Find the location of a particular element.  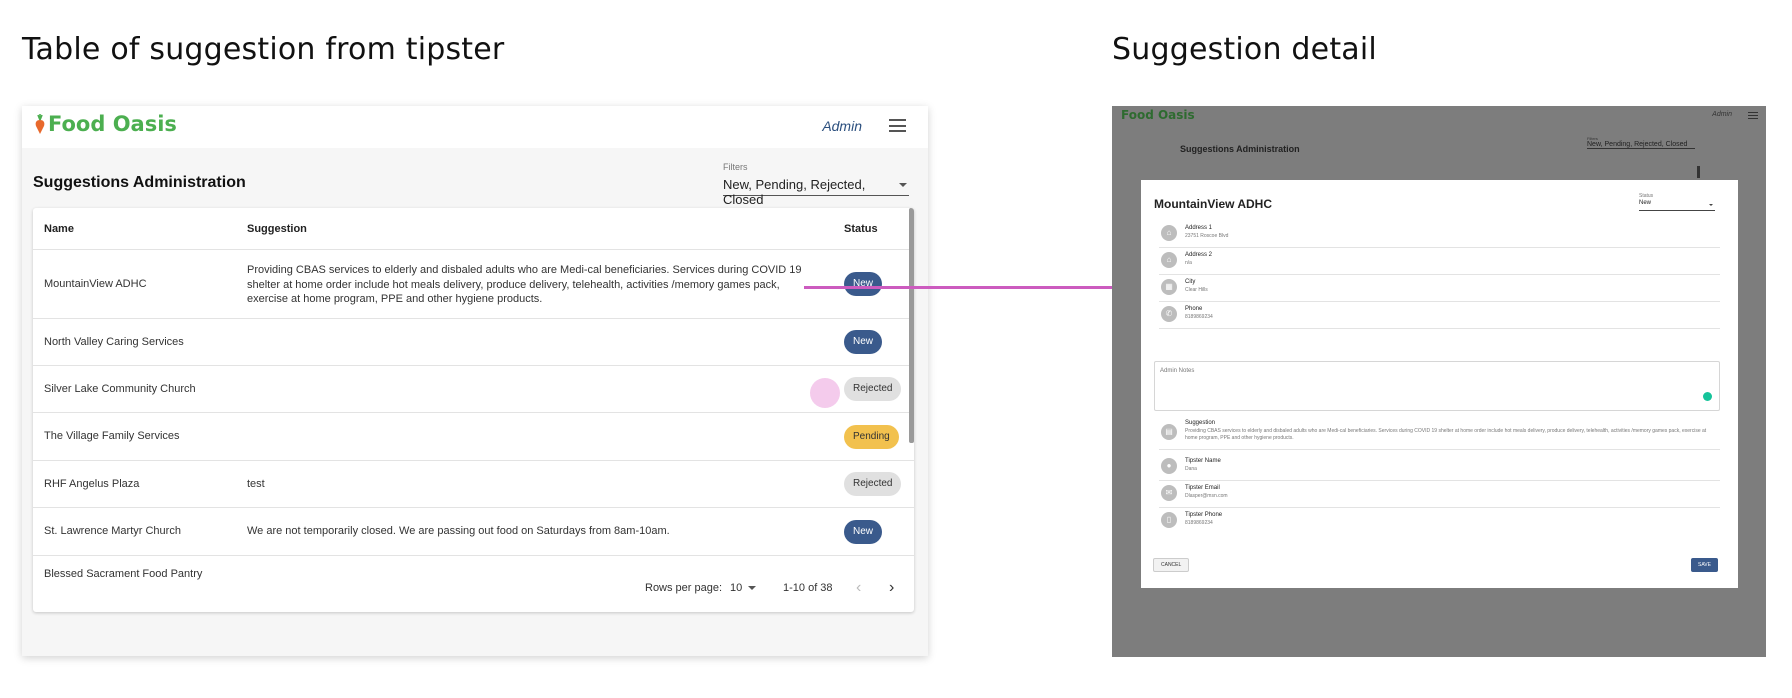

table-header: Name Suggestion Status is located at coordinates (473, 229).